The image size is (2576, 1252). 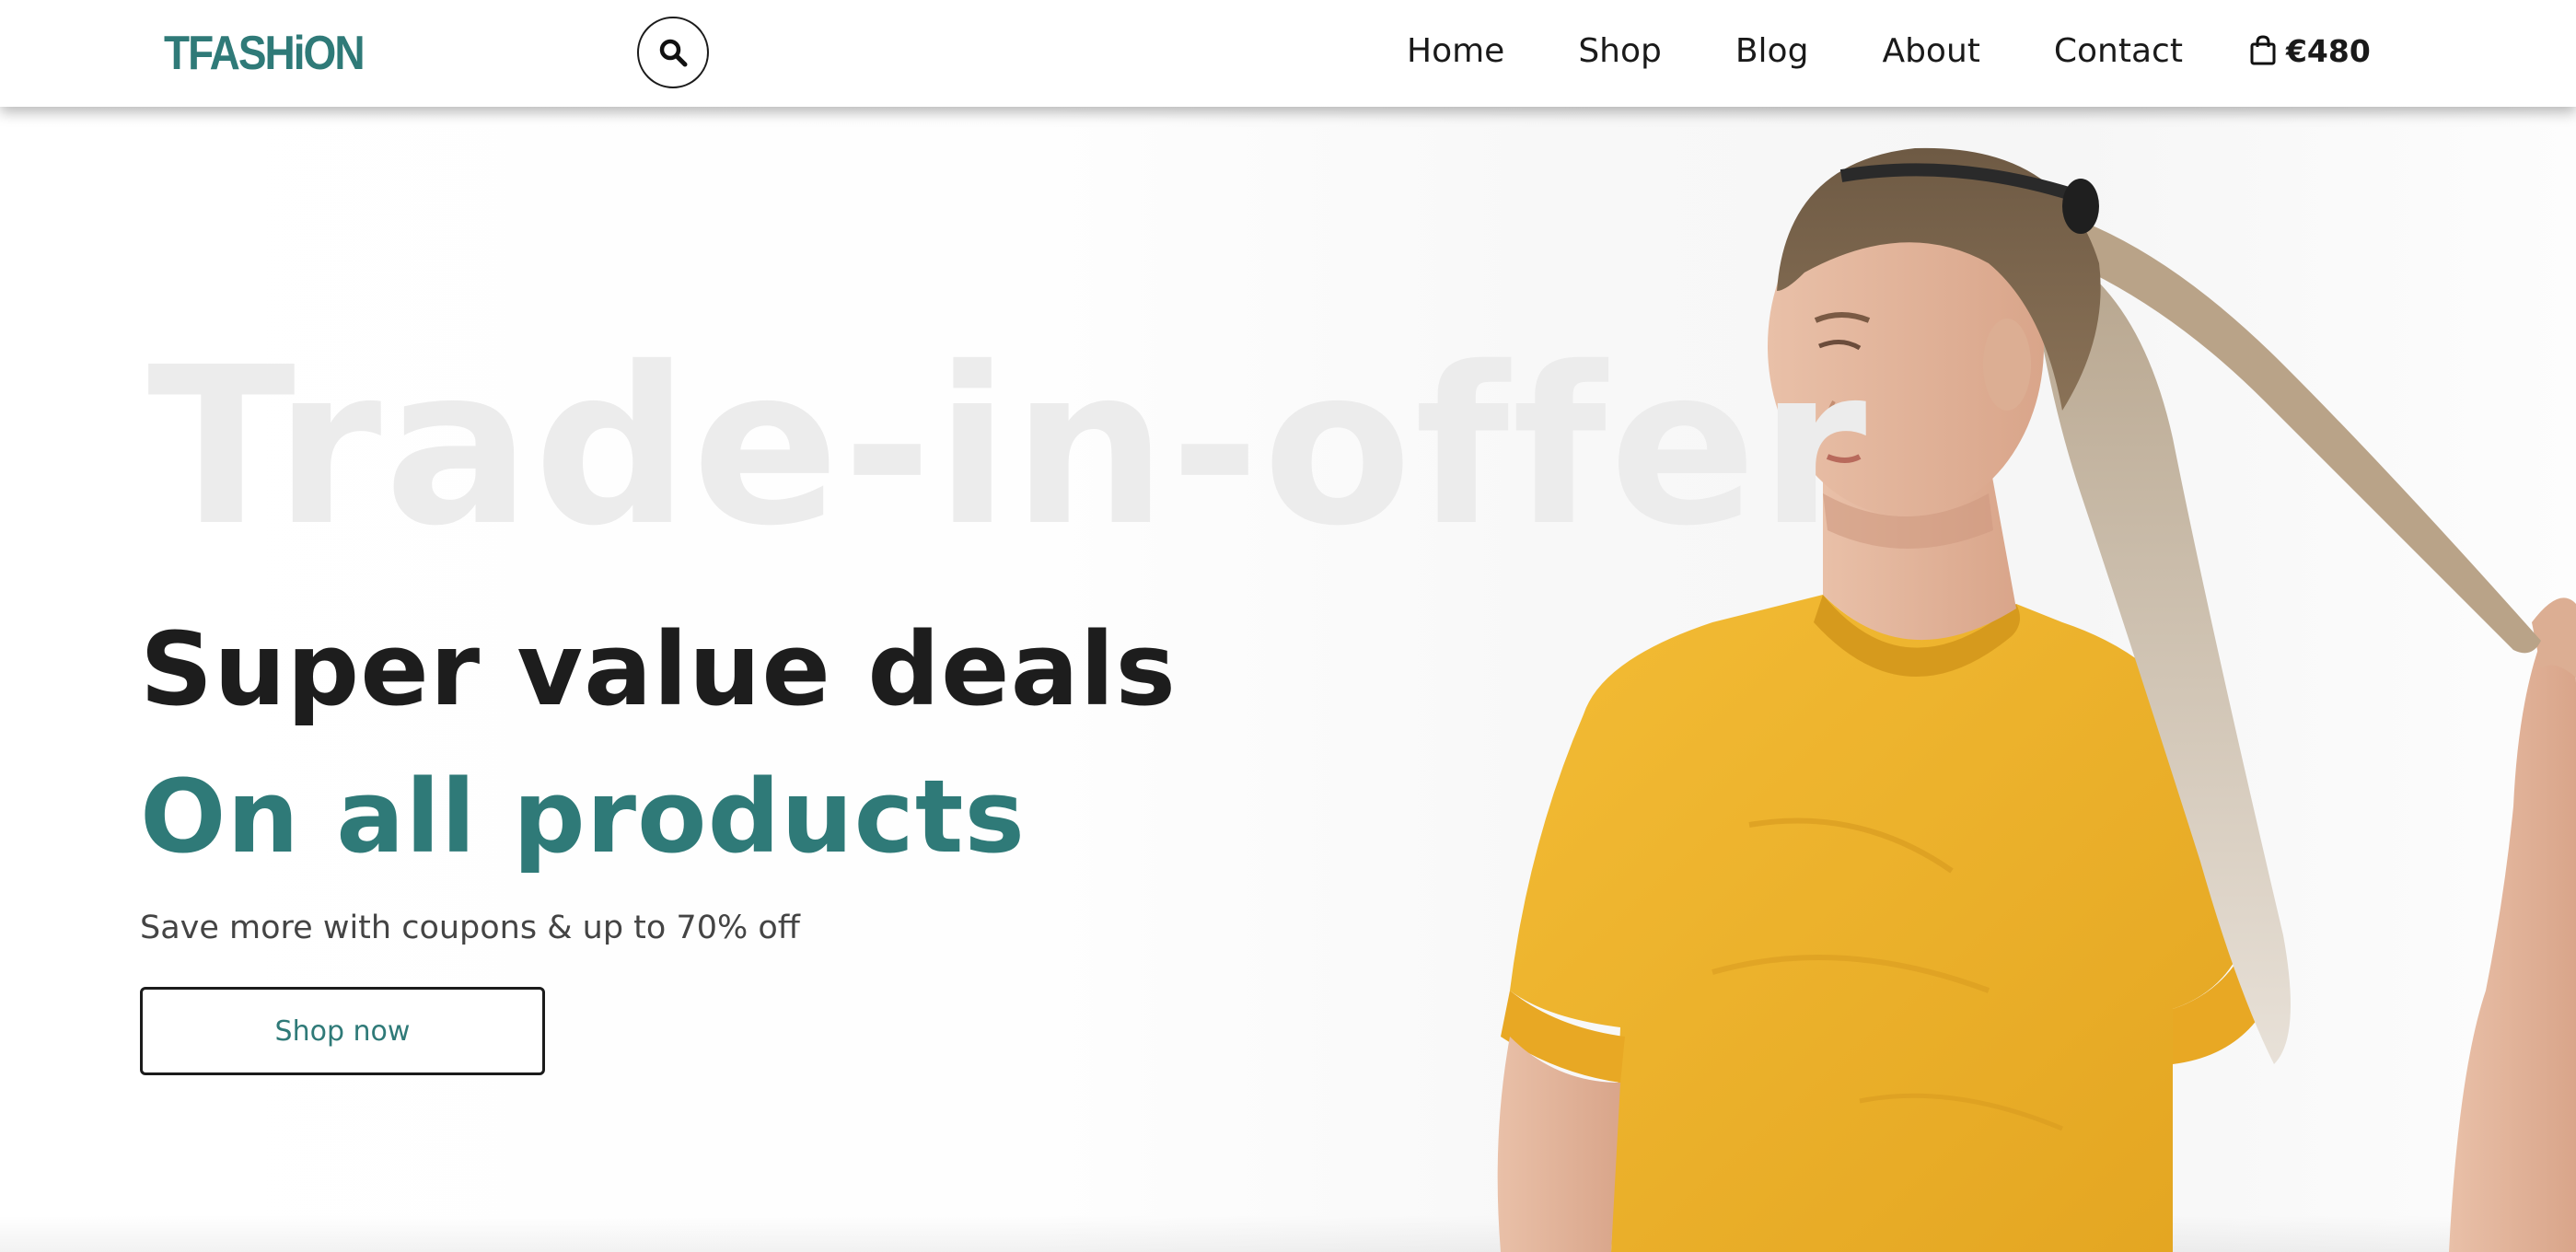 I want to click on nav-about: About, so click(x=1930, y=51).